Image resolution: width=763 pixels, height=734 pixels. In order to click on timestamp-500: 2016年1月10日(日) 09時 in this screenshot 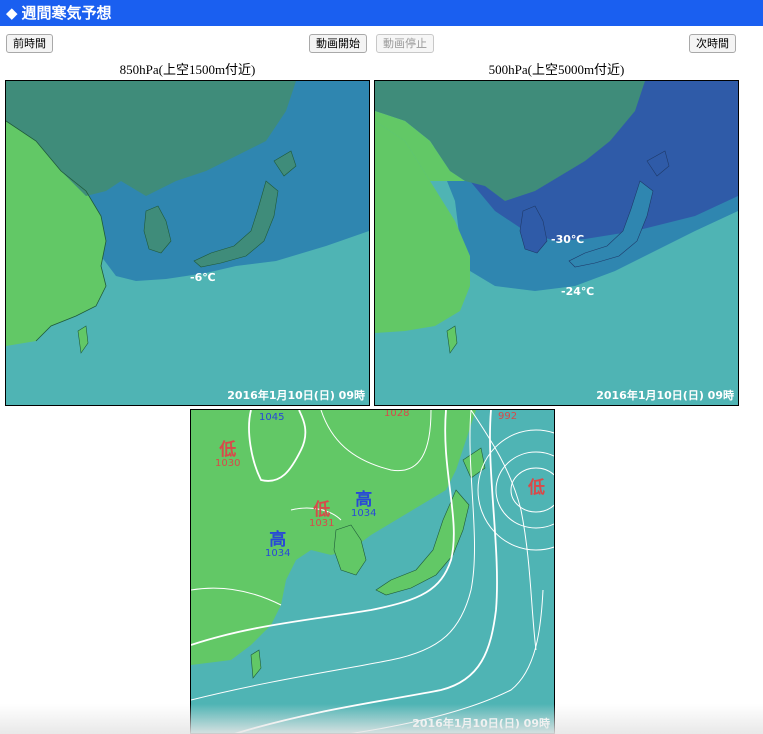, I will do `click(665, 395)`.